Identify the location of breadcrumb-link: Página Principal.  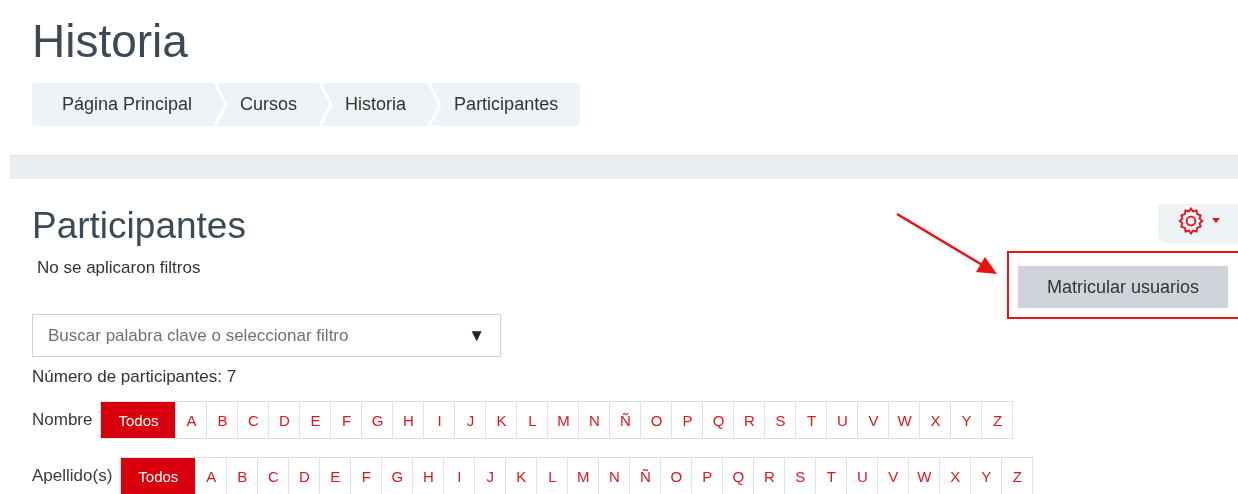
(123, 104).